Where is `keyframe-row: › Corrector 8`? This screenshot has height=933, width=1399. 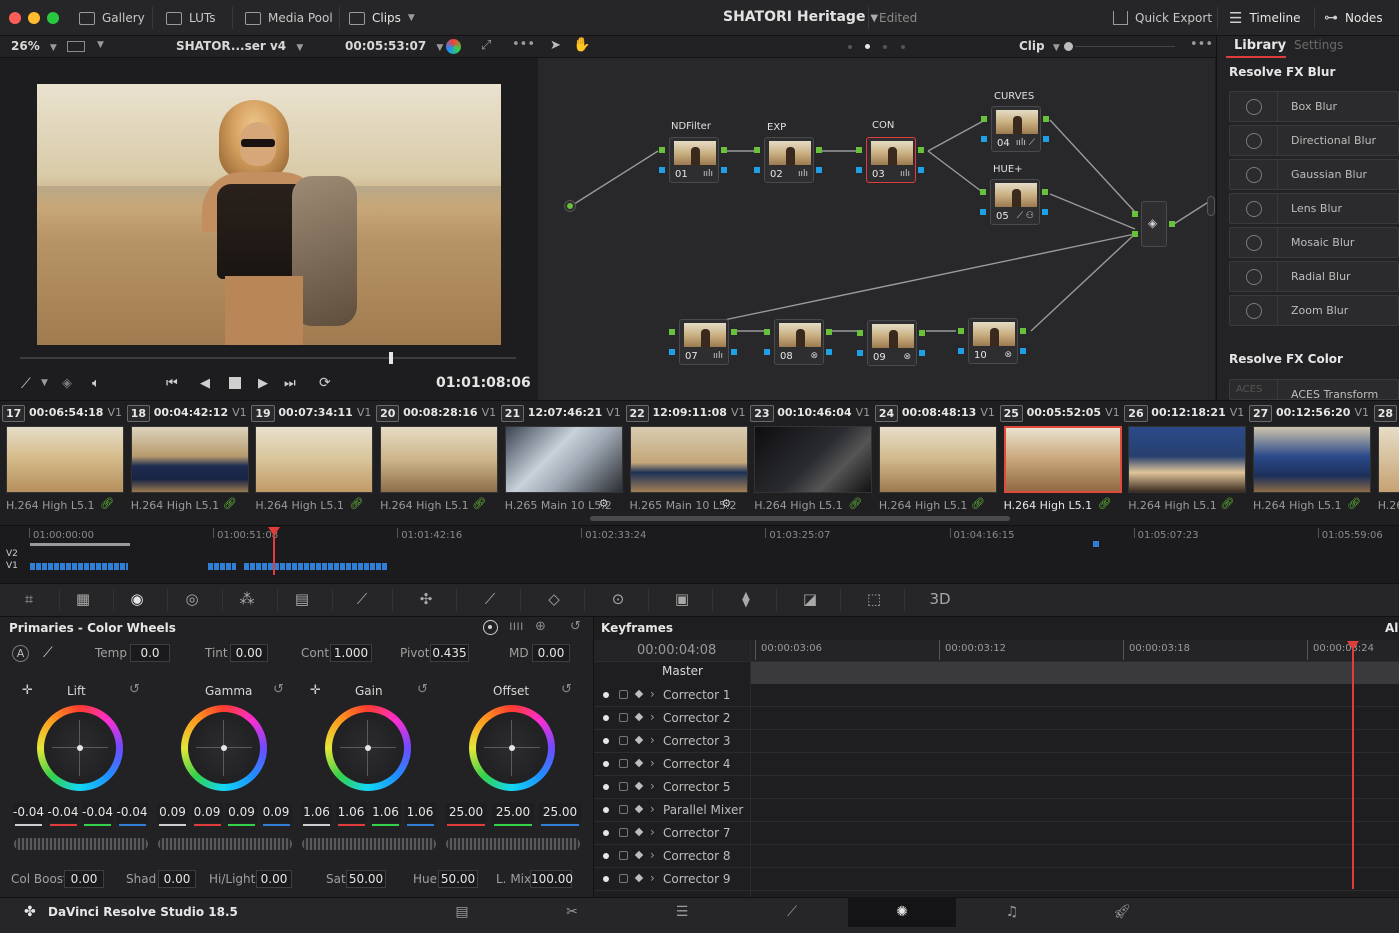 keyframe-row: › Corrector 8 is located at coordinates (996, 856).